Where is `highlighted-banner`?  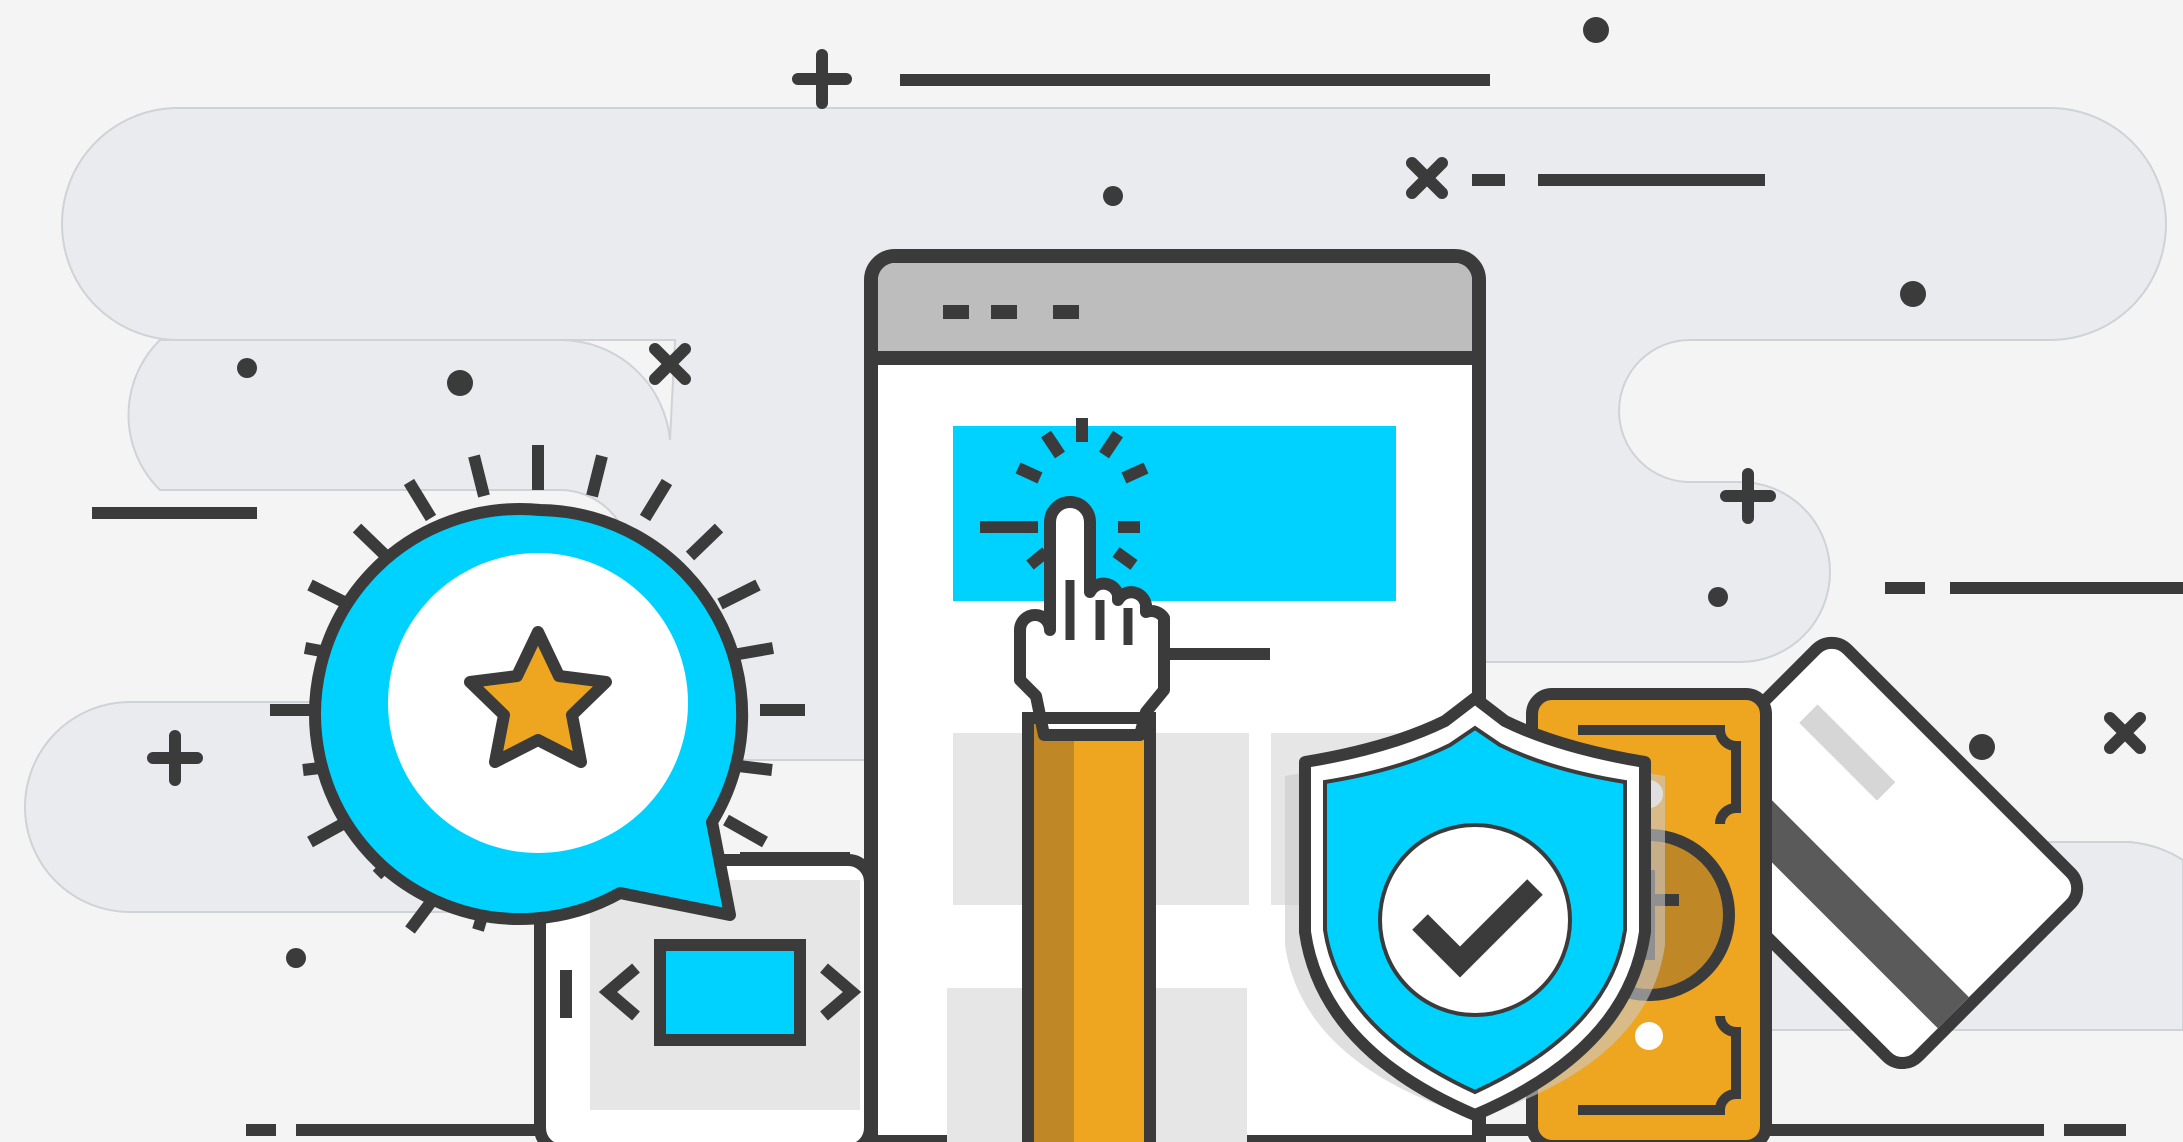 highlighted-banner is located at coordinates (1174, 513).